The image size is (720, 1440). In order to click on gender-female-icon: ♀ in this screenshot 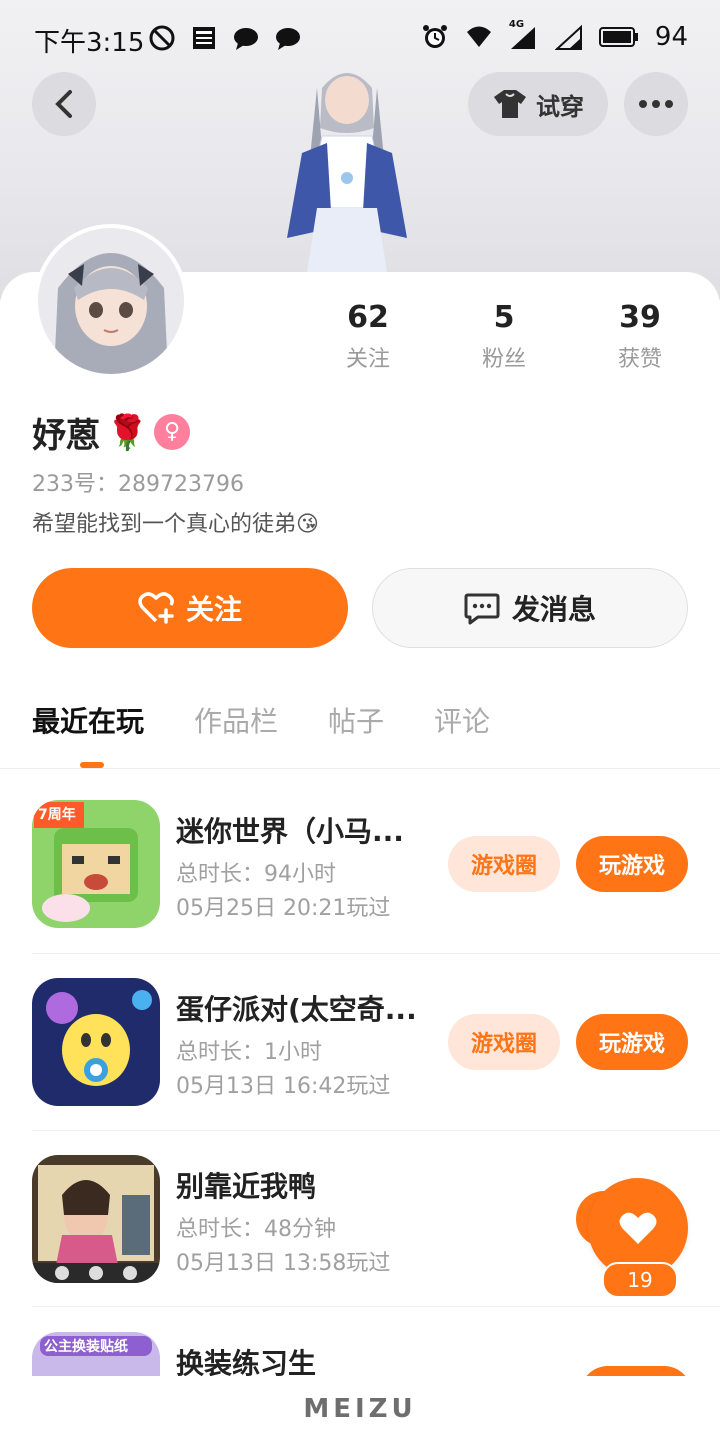, I will do `click(172, 432)`.